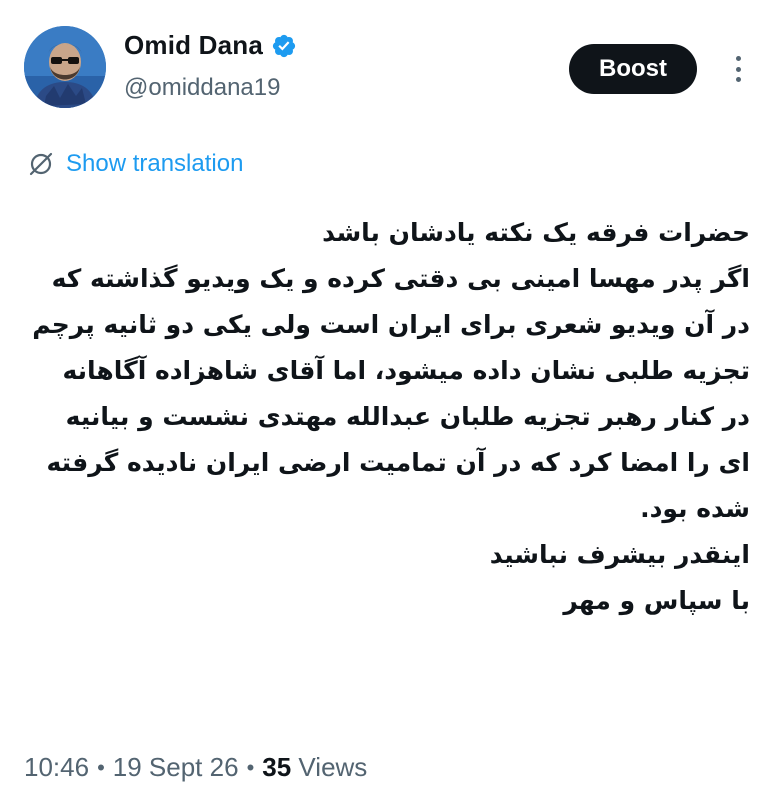  Describe the element at coordinates (633, 69) in the screenshot. I see `boost-button: Boost` at that location.